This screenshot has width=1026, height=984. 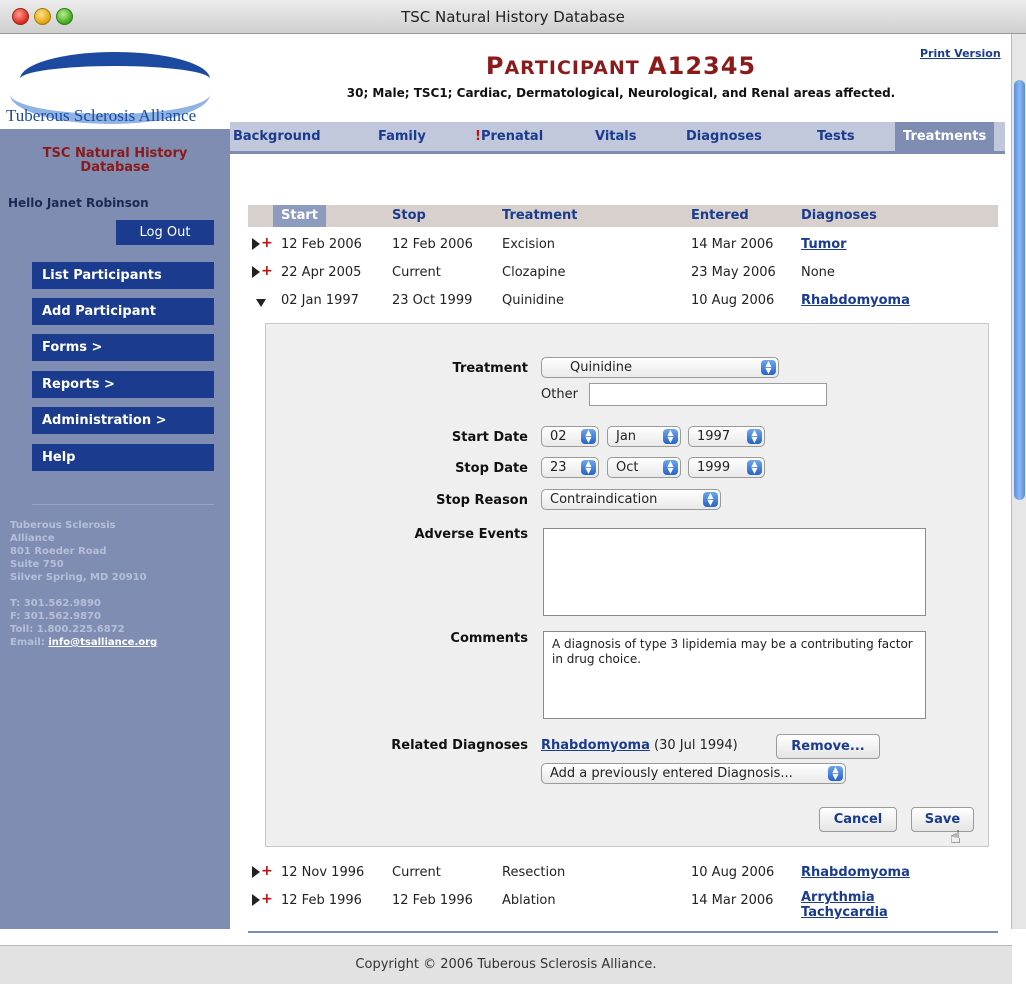 I want to click on stop-day-select: 23 ▲ ▼, so click(x=570, y=467).